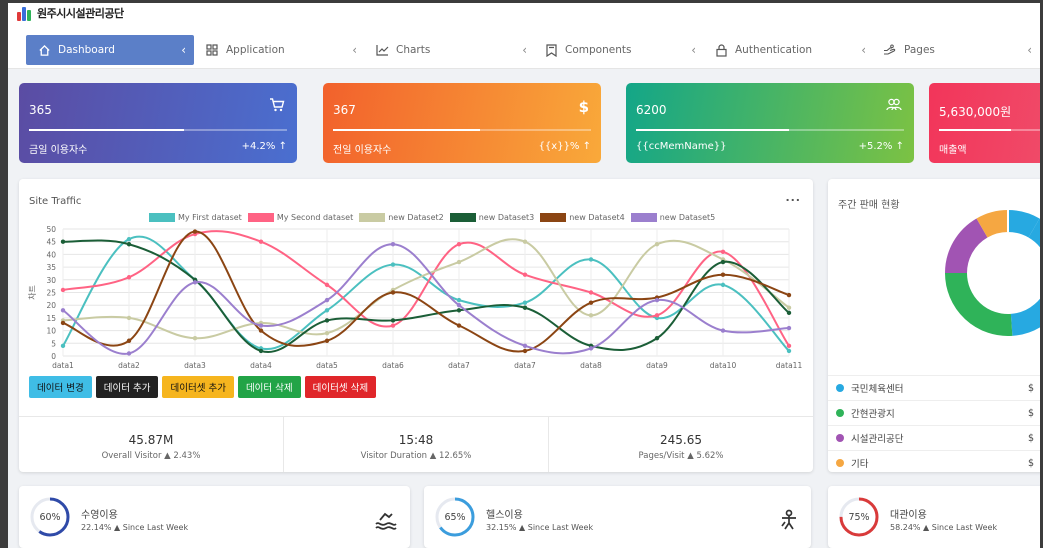 The width and height of the screenshot is (1043, 548). What do you see at coordinates (789, 365) in the screenshot?
I see `x-tick-label: data11` at bounding box center [789, 365].